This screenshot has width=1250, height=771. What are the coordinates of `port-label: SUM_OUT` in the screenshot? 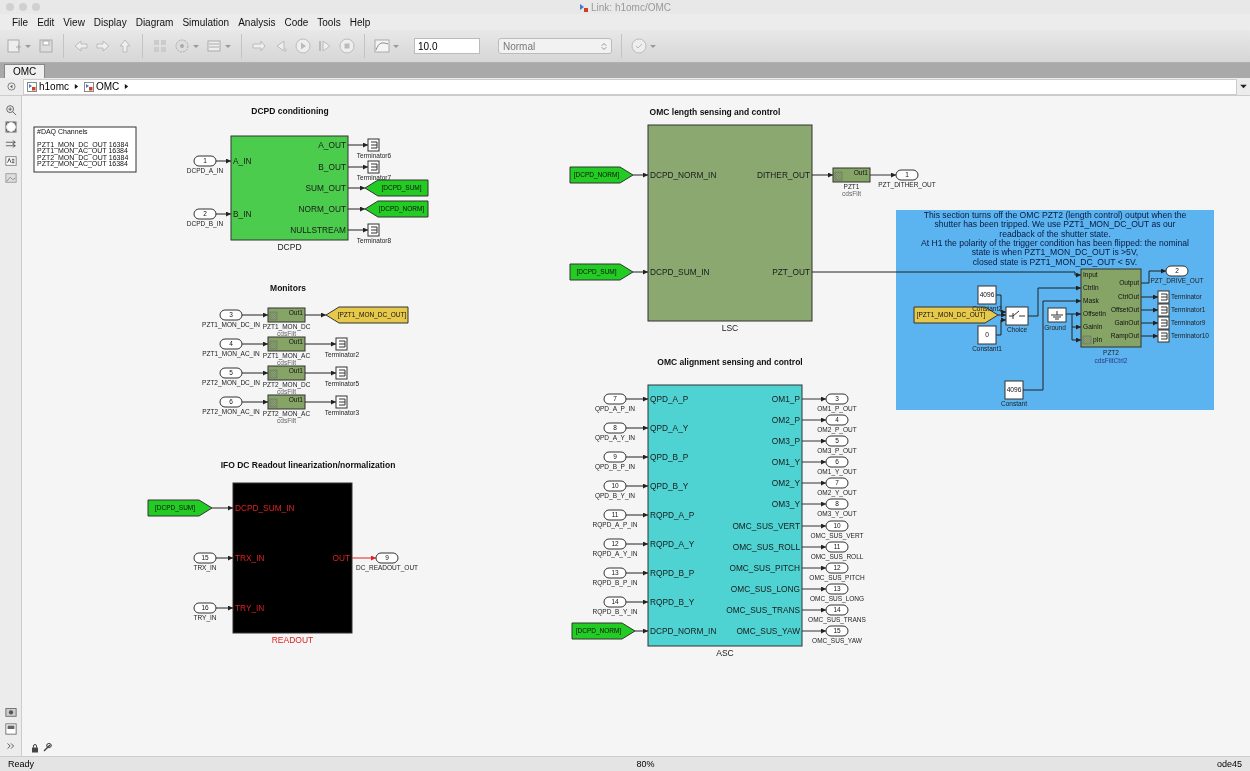 It's located at (325, 188).